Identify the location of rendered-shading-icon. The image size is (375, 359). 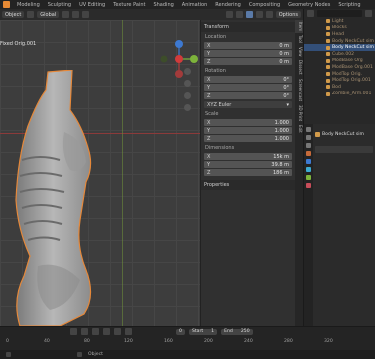
(269, 14).